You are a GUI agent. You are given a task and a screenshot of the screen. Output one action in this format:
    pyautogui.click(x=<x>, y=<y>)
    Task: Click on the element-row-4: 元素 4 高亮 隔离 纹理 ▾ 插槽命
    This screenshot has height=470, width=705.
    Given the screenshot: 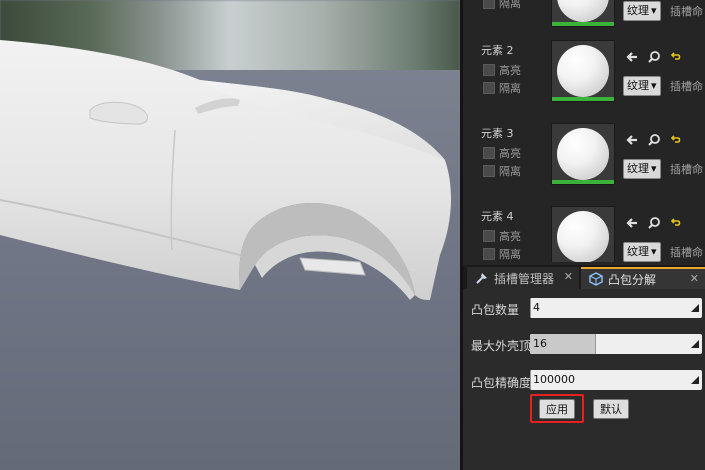 What is the action you would take?
    pyautogui.click(x=584, y=234)
    